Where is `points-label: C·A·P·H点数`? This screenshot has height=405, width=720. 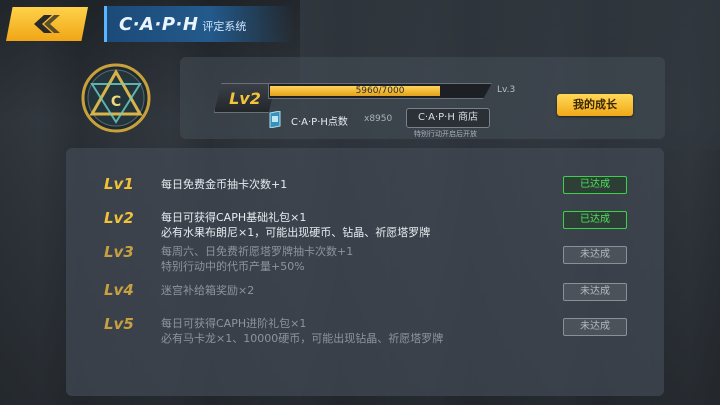
points-label: C·A·P·H点数 is located at coordinates (319, 122).